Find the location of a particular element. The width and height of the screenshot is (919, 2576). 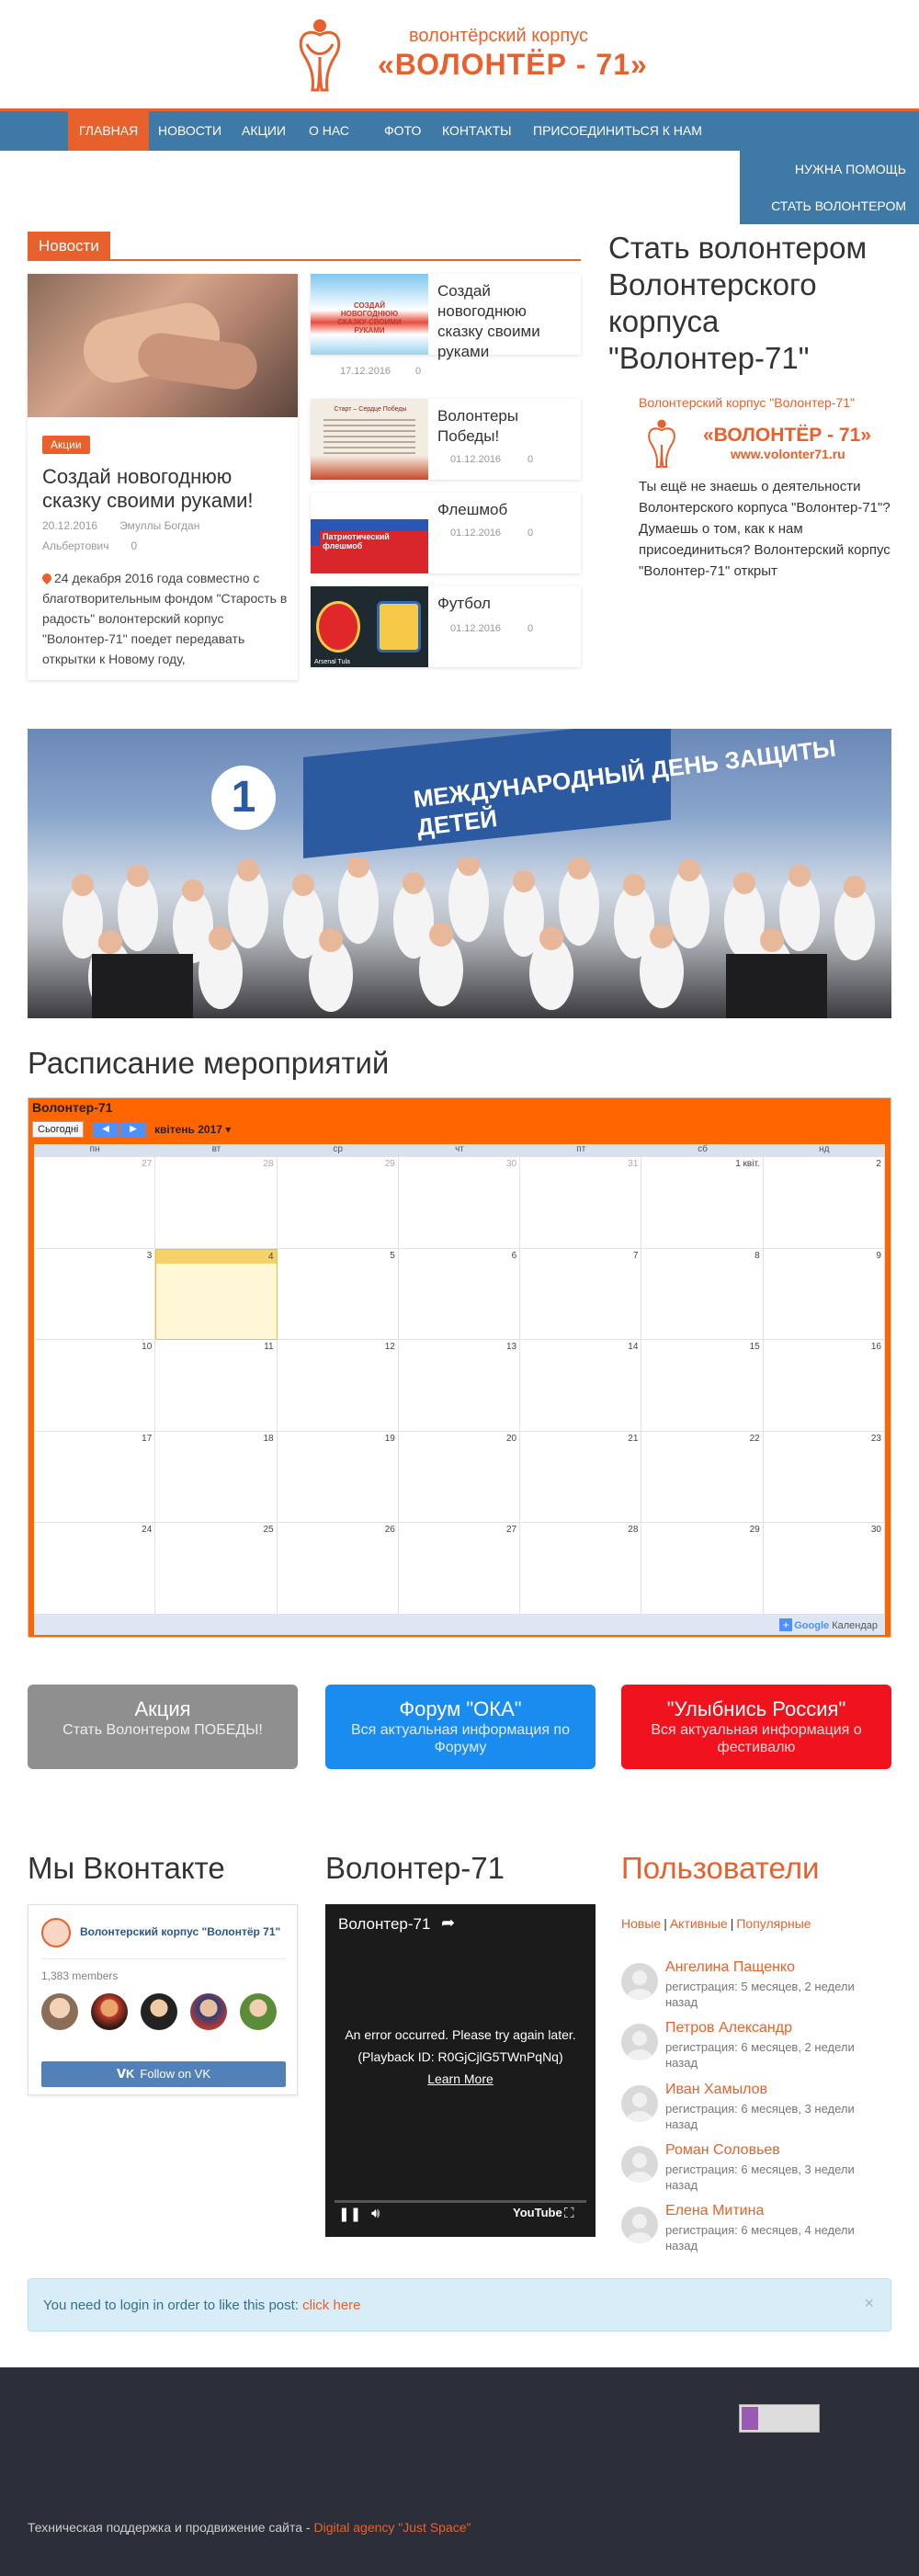

nav-item-news: НОВОСТИ is located at coordinates (189, 131).